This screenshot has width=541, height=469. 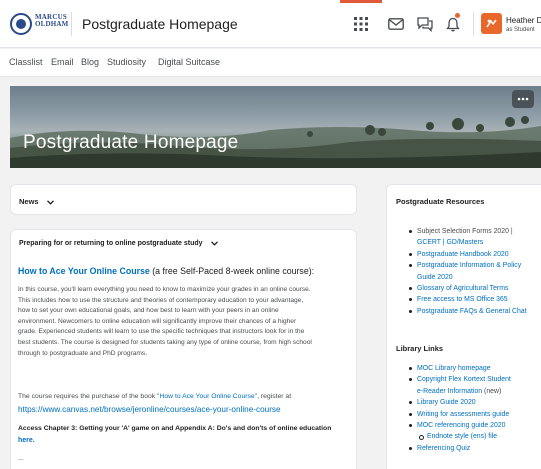 I want to click on resource-policy-guide-link: Postgraduate Information & Policy, so click(x=469, y=265).